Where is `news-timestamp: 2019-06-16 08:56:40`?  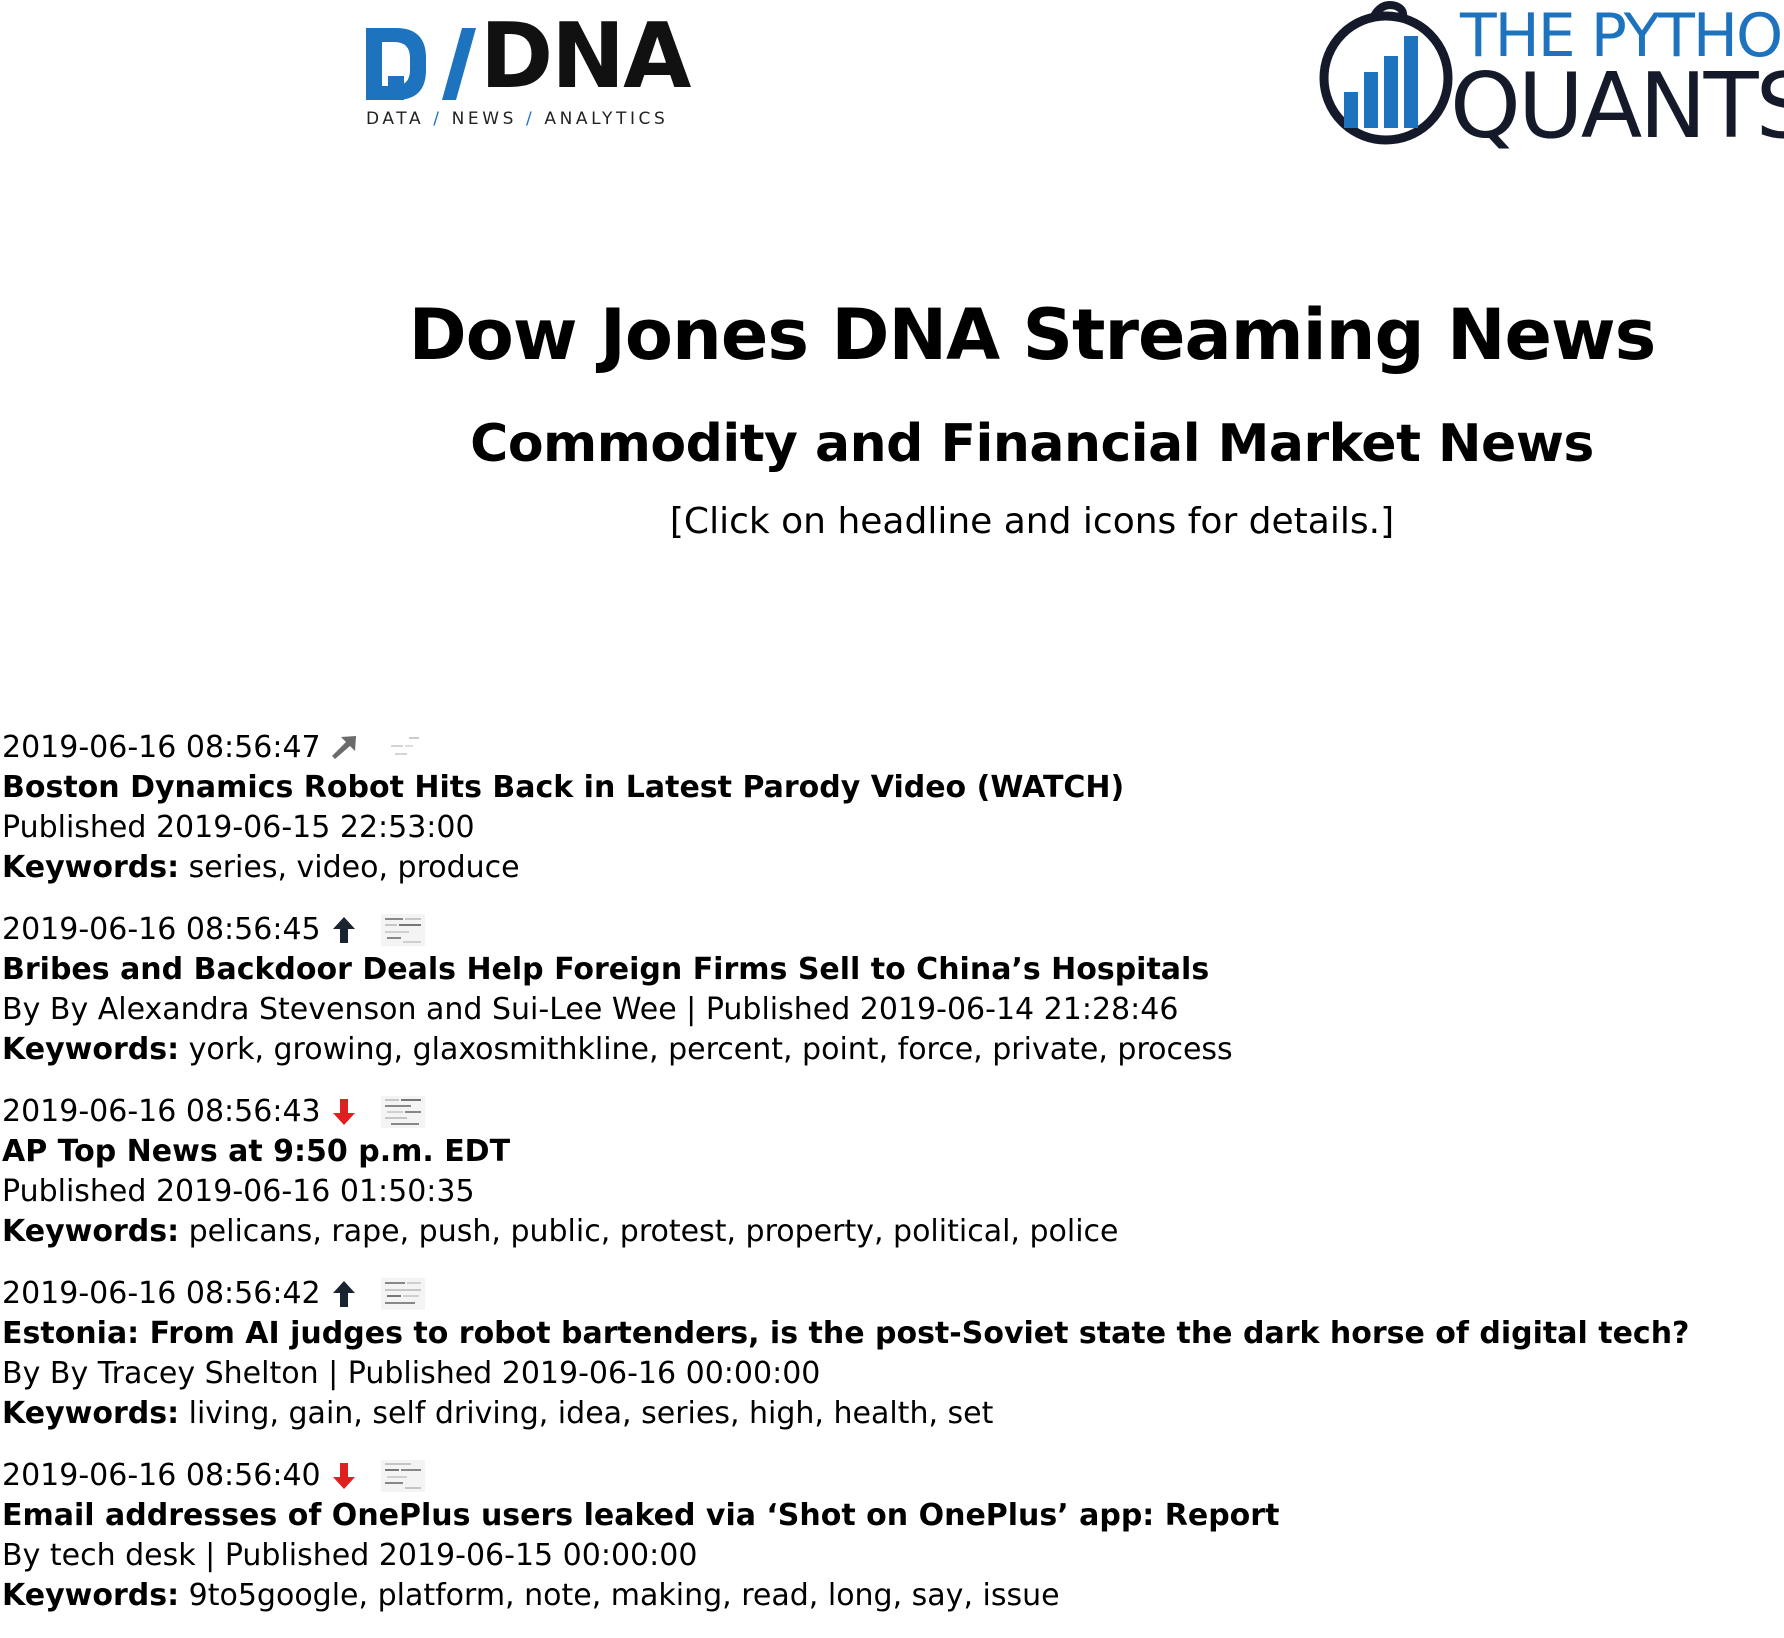 news-timestamp: 2019-06-16 08:56:40 is located at coordinates (161, 1475).